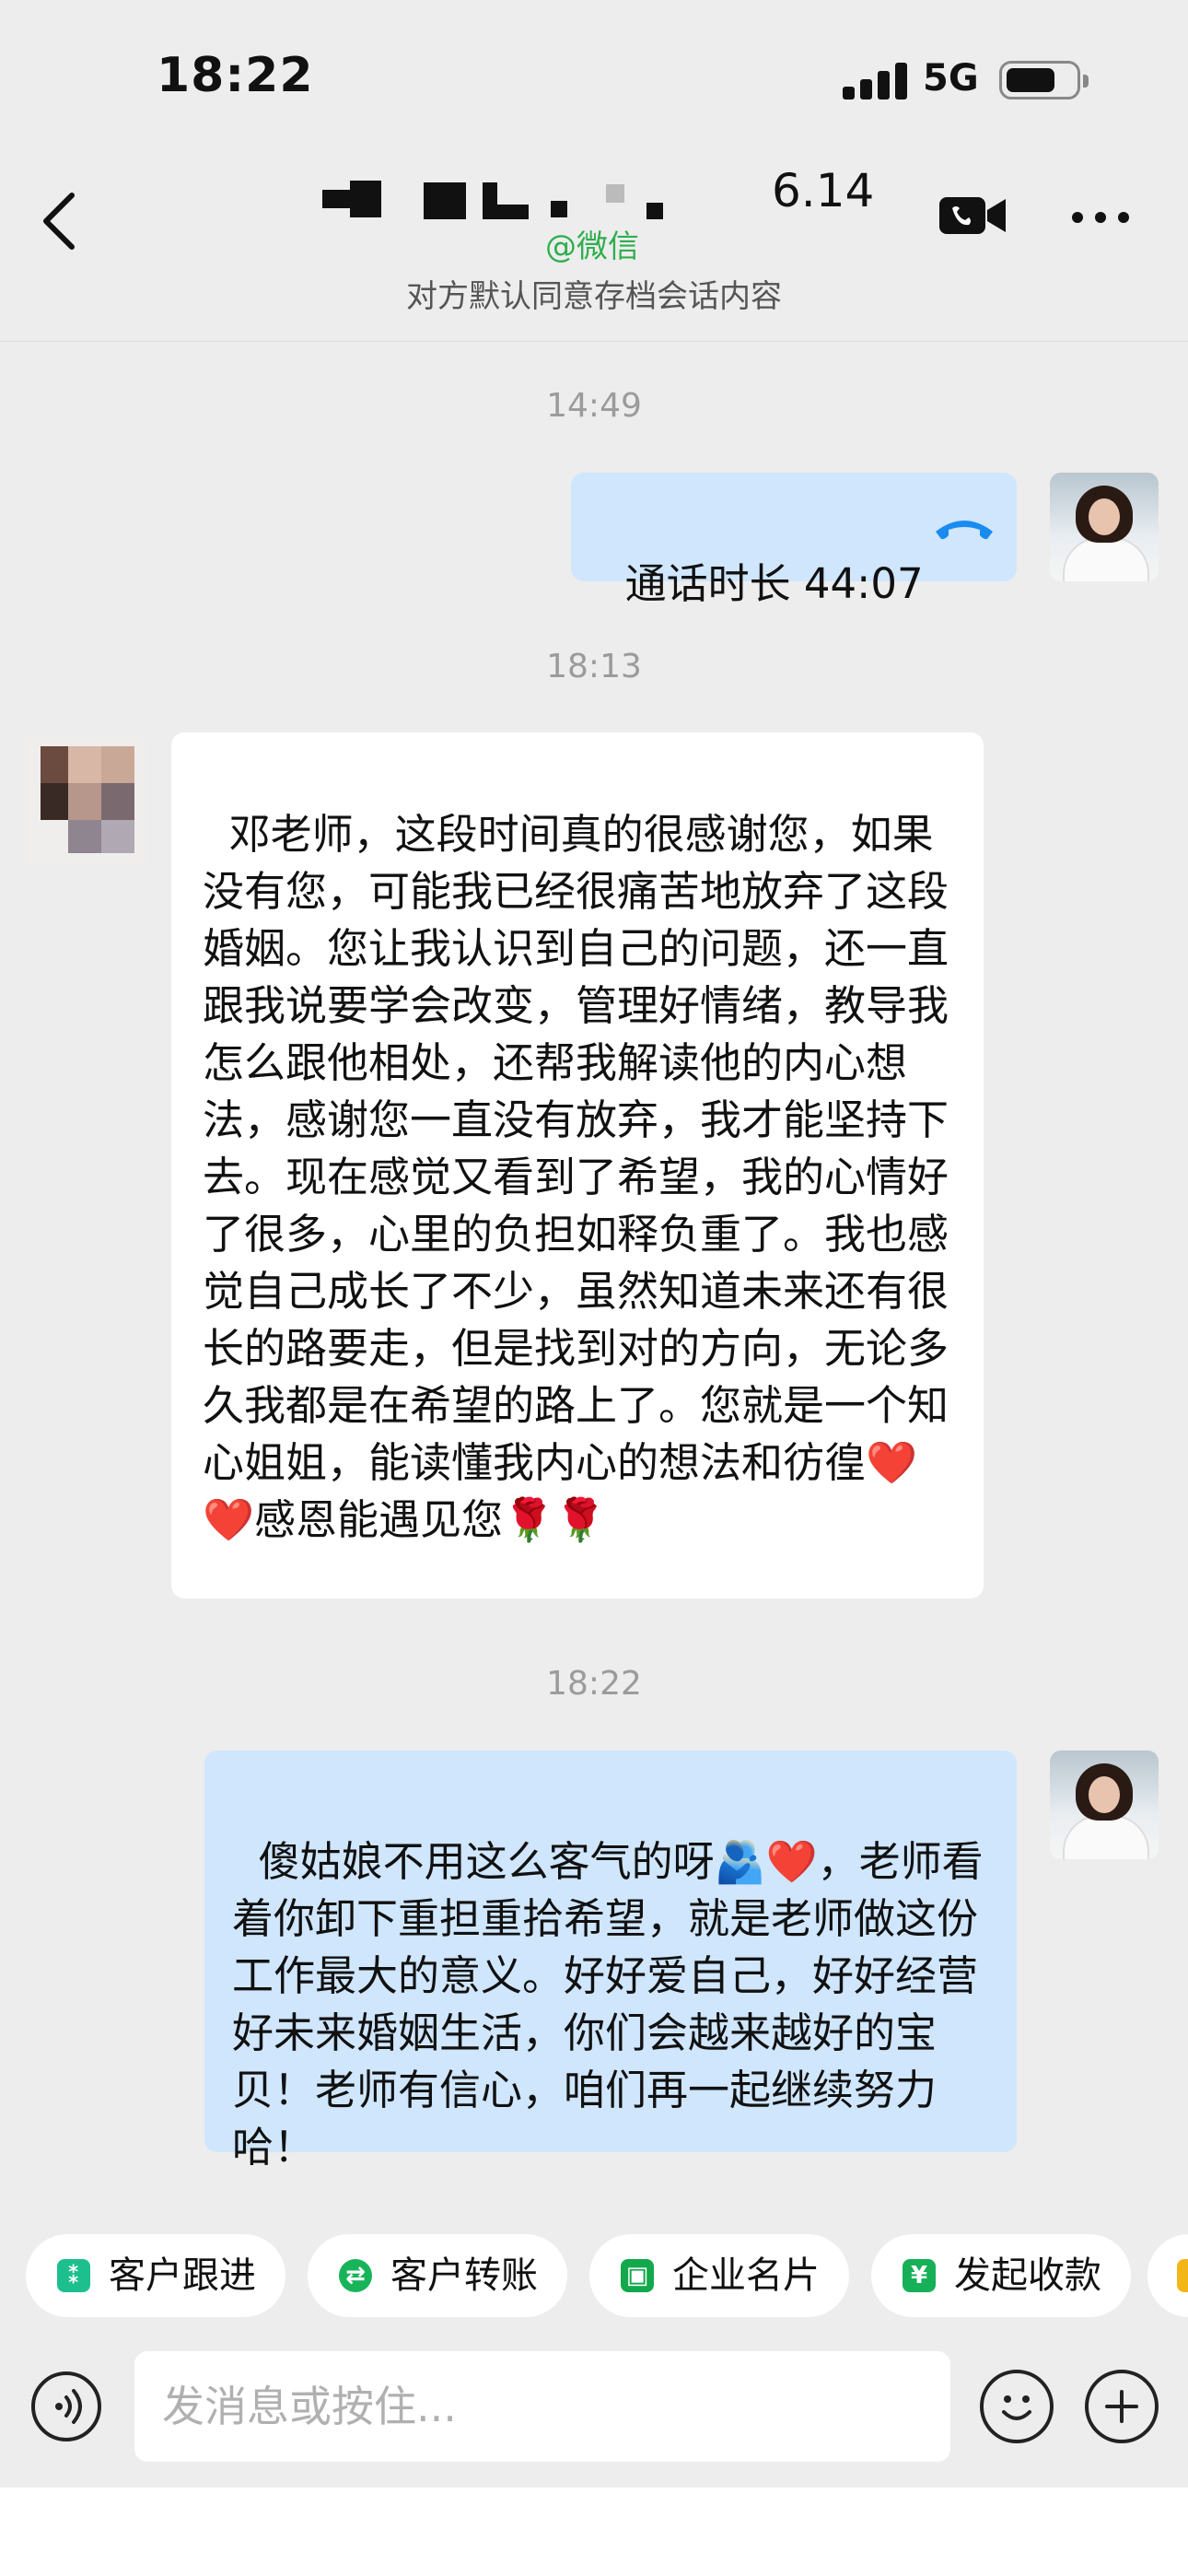  What do you see at coordinates (1027, 2275) in the screenshot?
I see `chip-label: 发起收款` at bounding box center [1027, 2275].